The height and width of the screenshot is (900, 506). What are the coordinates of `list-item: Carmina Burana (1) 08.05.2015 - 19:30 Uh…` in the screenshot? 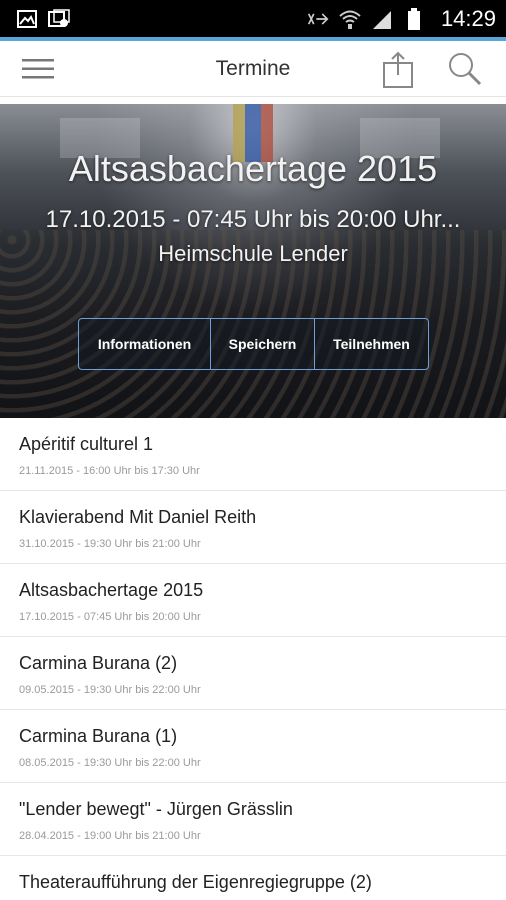 It's located at (253, 746).